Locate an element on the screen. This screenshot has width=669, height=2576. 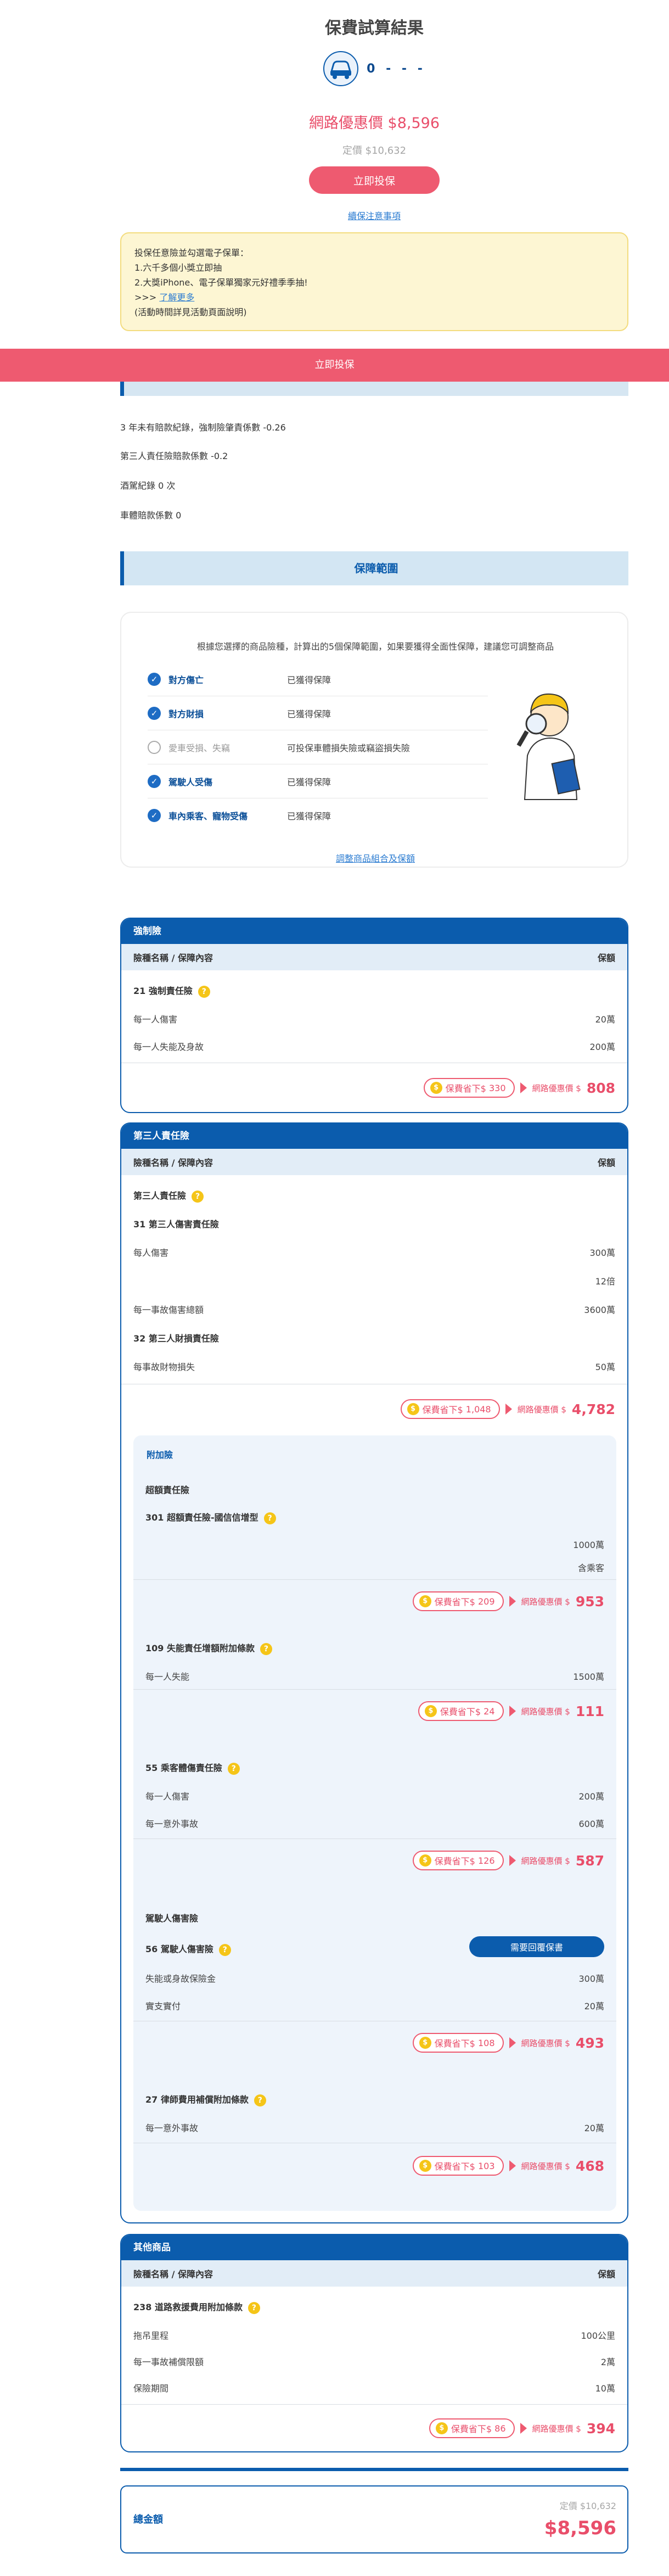
table-row: 每一事故傷害總額 3600萬 is located at coordinates (374, 1310).